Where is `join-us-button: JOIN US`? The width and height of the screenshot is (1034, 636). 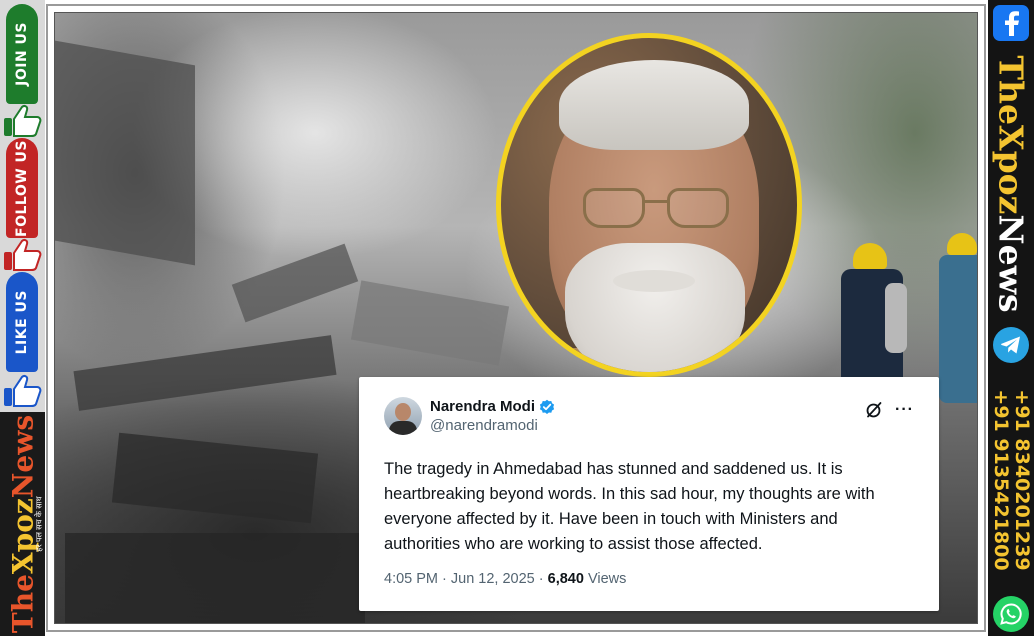 join-us-button: JOIN US is located at coordinates (22, 54).